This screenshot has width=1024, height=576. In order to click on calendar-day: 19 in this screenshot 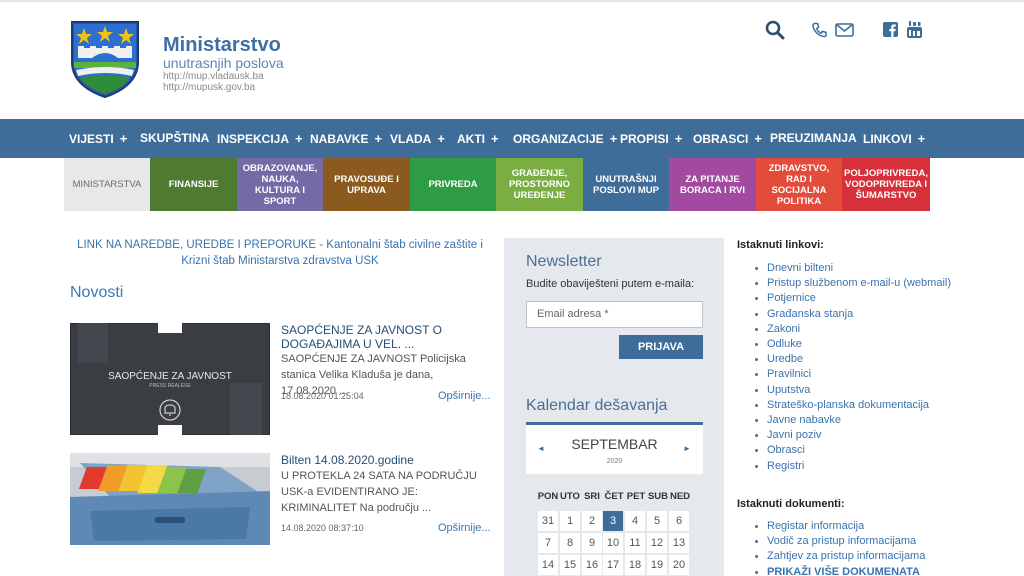, I will do `click(657, 565)`.